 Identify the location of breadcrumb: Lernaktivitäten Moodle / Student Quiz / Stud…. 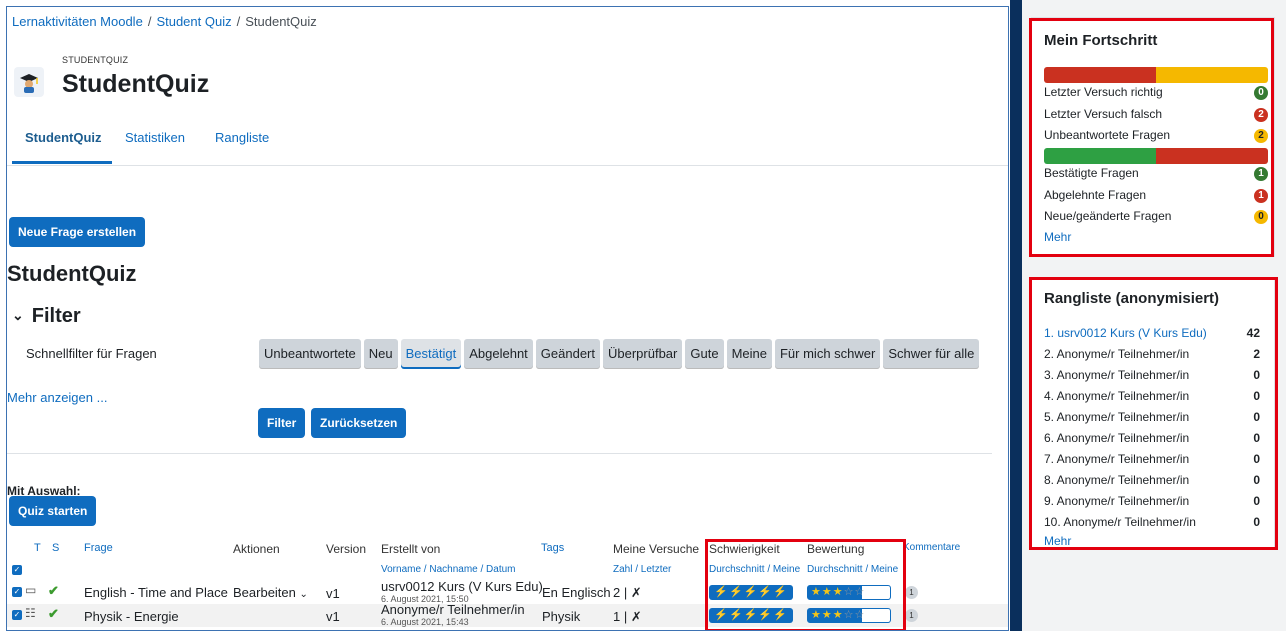
(164, 21).